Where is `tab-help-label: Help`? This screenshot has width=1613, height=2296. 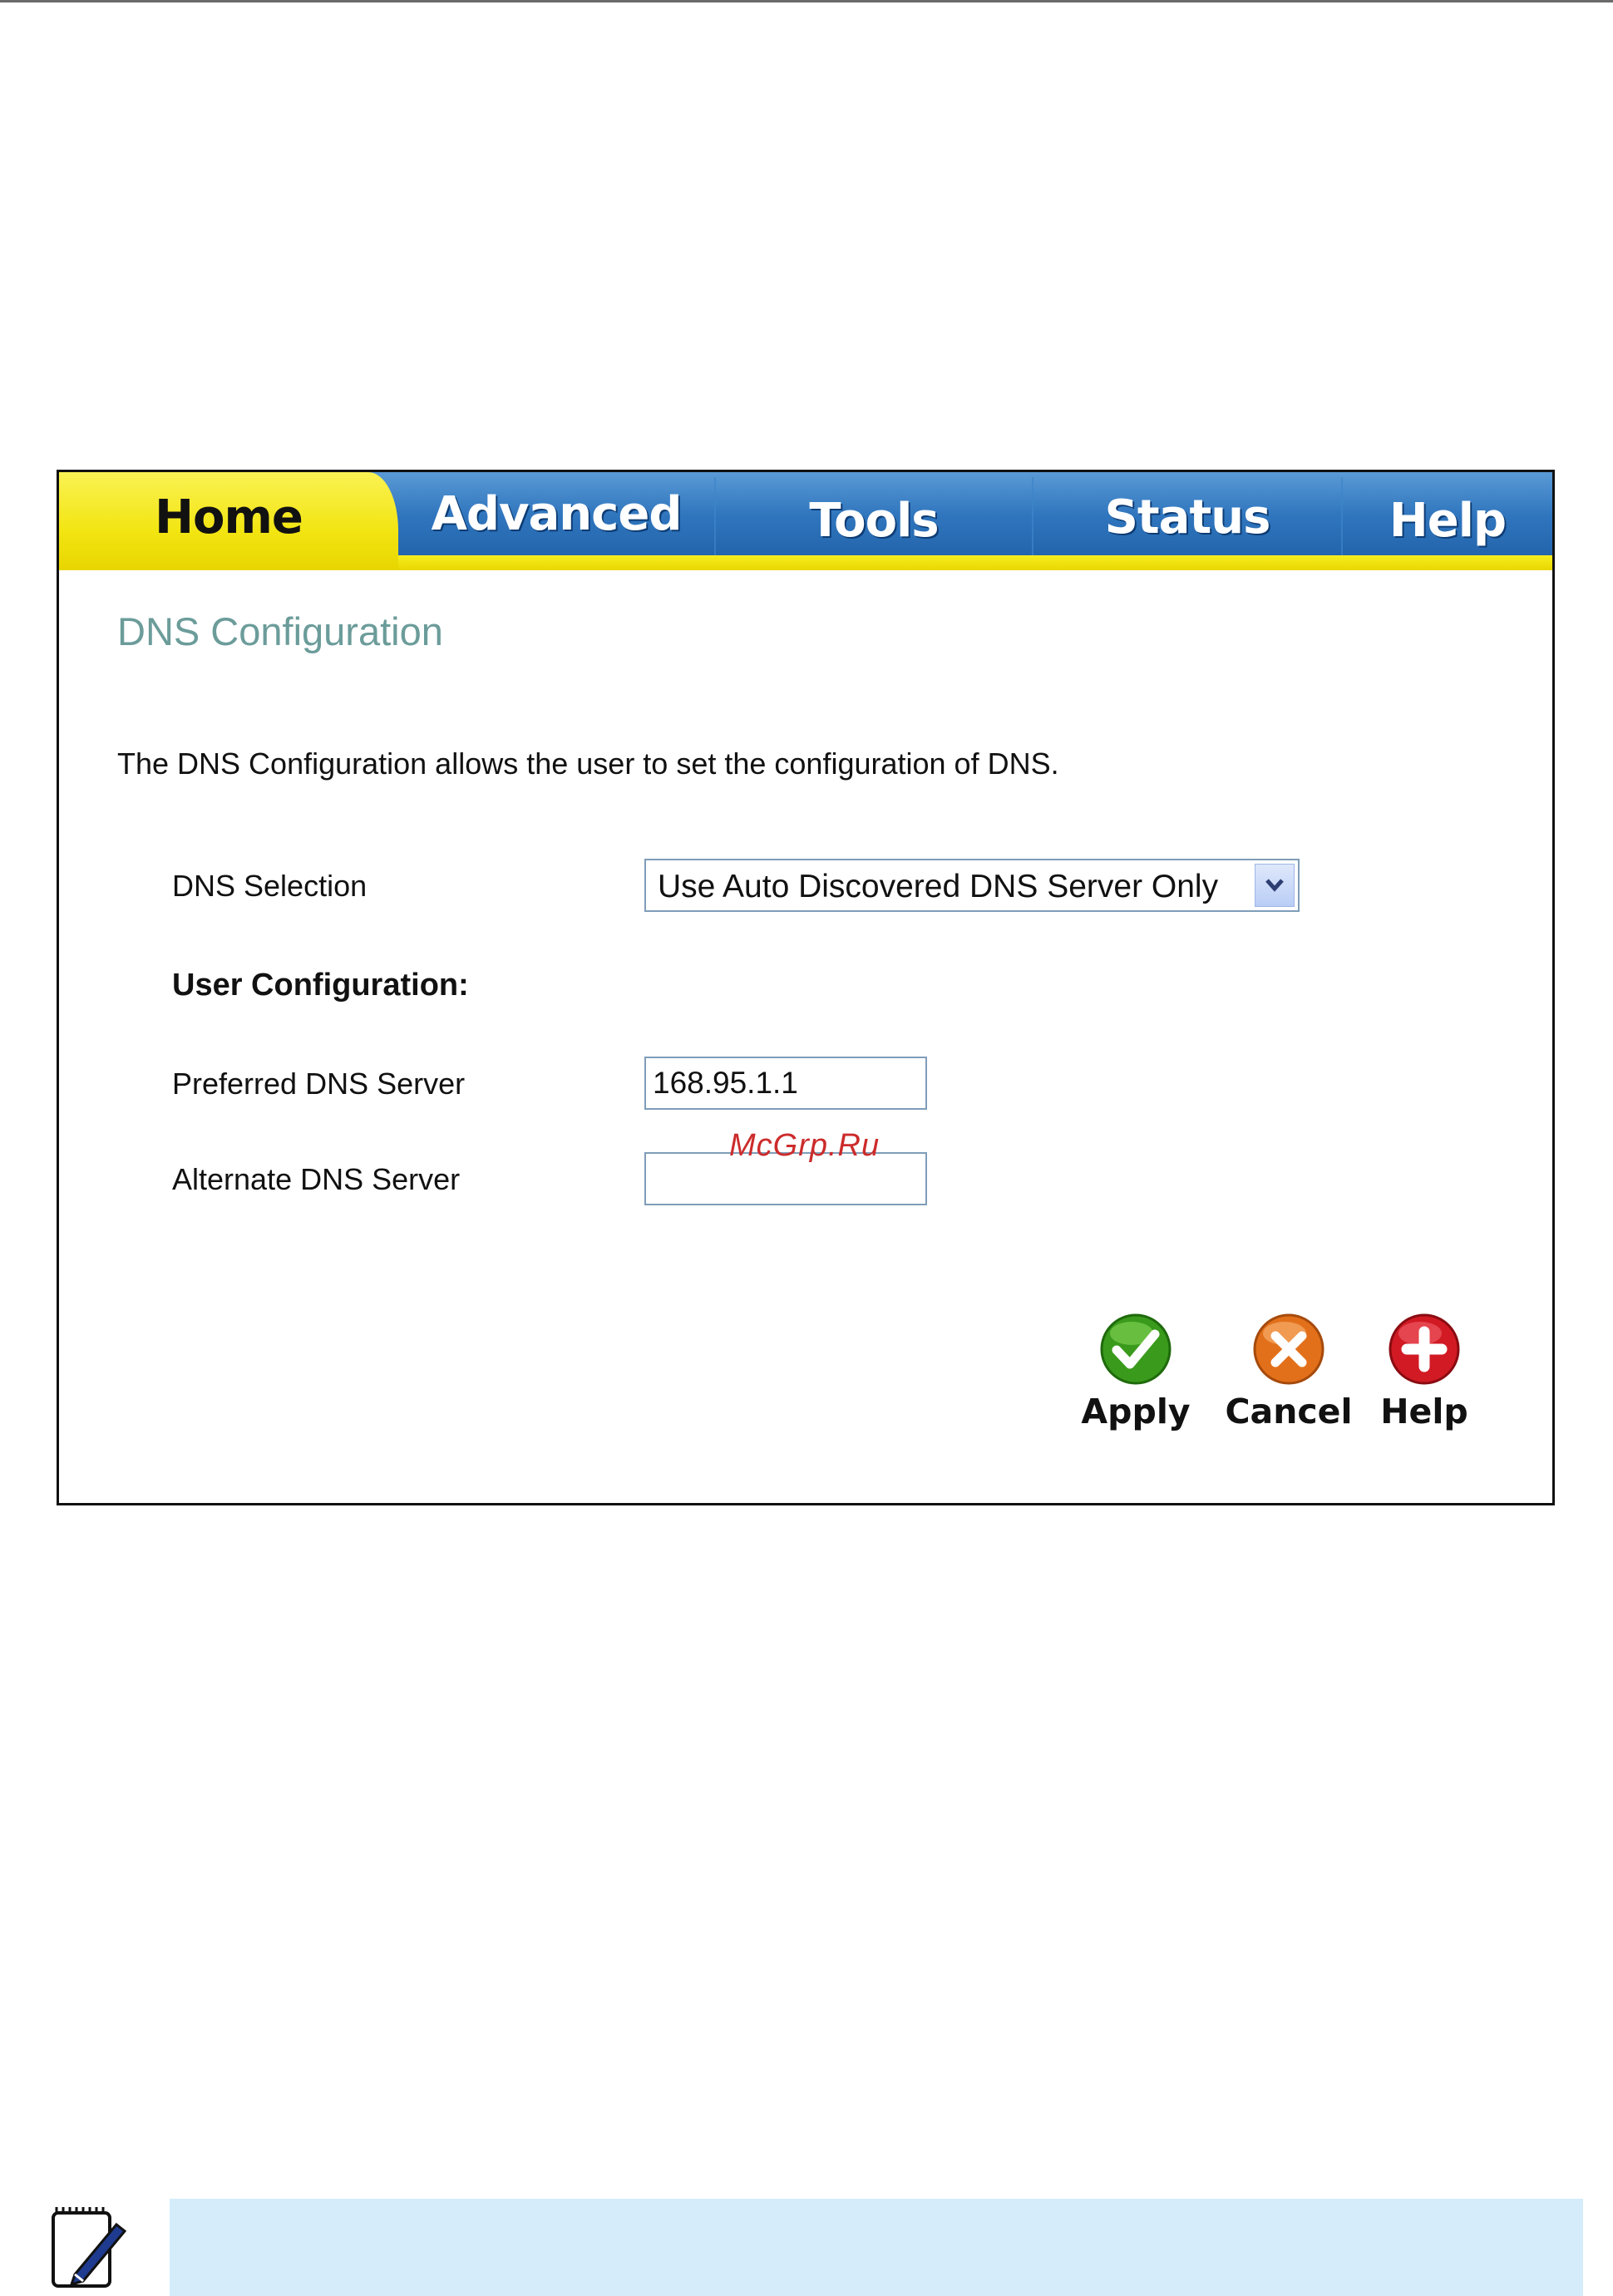
tab-help-label: Help is located at coordinates (1448, 521).